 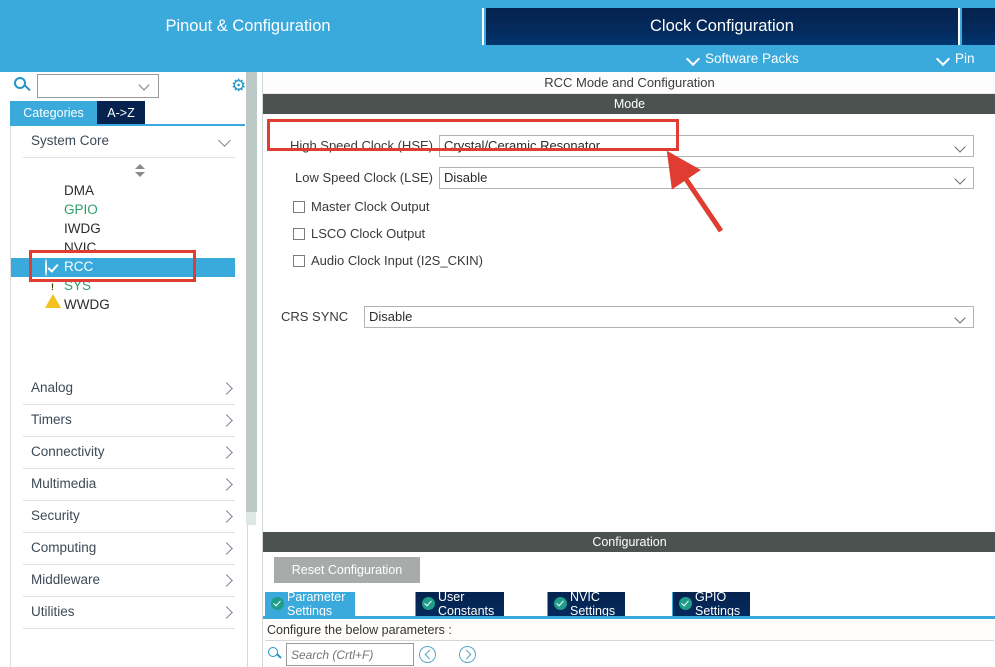 What do you see at coordinates (956, 58) in the screenshot?
I see `pin-menu: Pin` at bounding box center [956, 58].